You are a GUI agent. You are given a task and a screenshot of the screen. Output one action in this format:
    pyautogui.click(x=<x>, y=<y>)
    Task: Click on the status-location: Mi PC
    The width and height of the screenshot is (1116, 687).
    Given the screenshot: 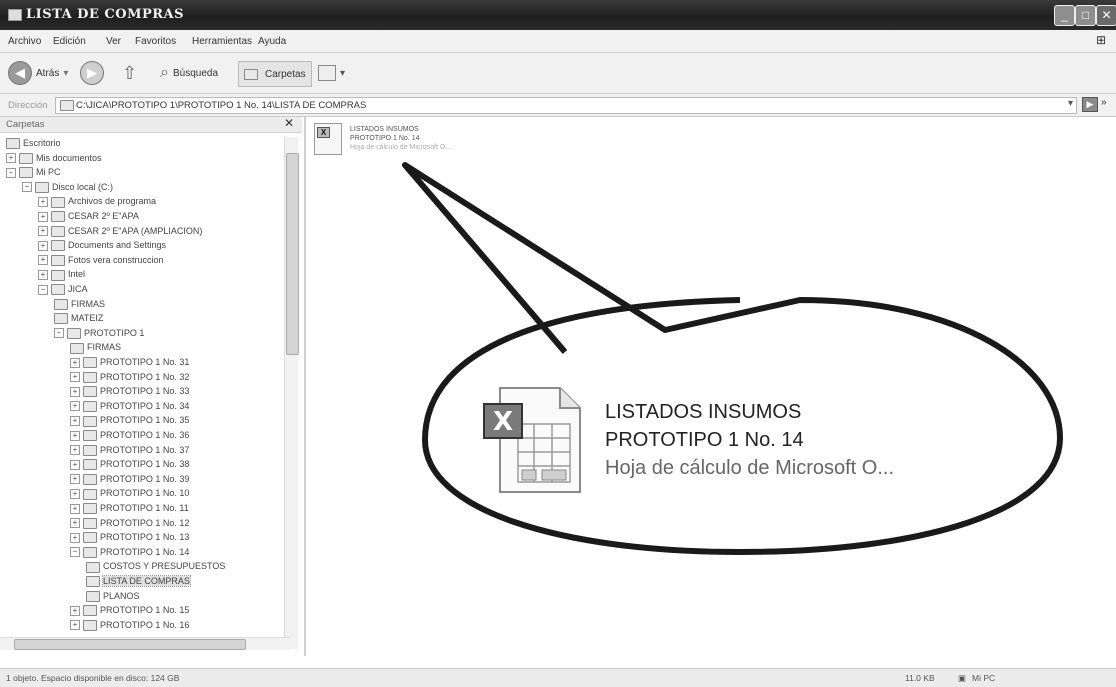 What is the action you would take?
    pyautogui.click(x=984, y=678)
    